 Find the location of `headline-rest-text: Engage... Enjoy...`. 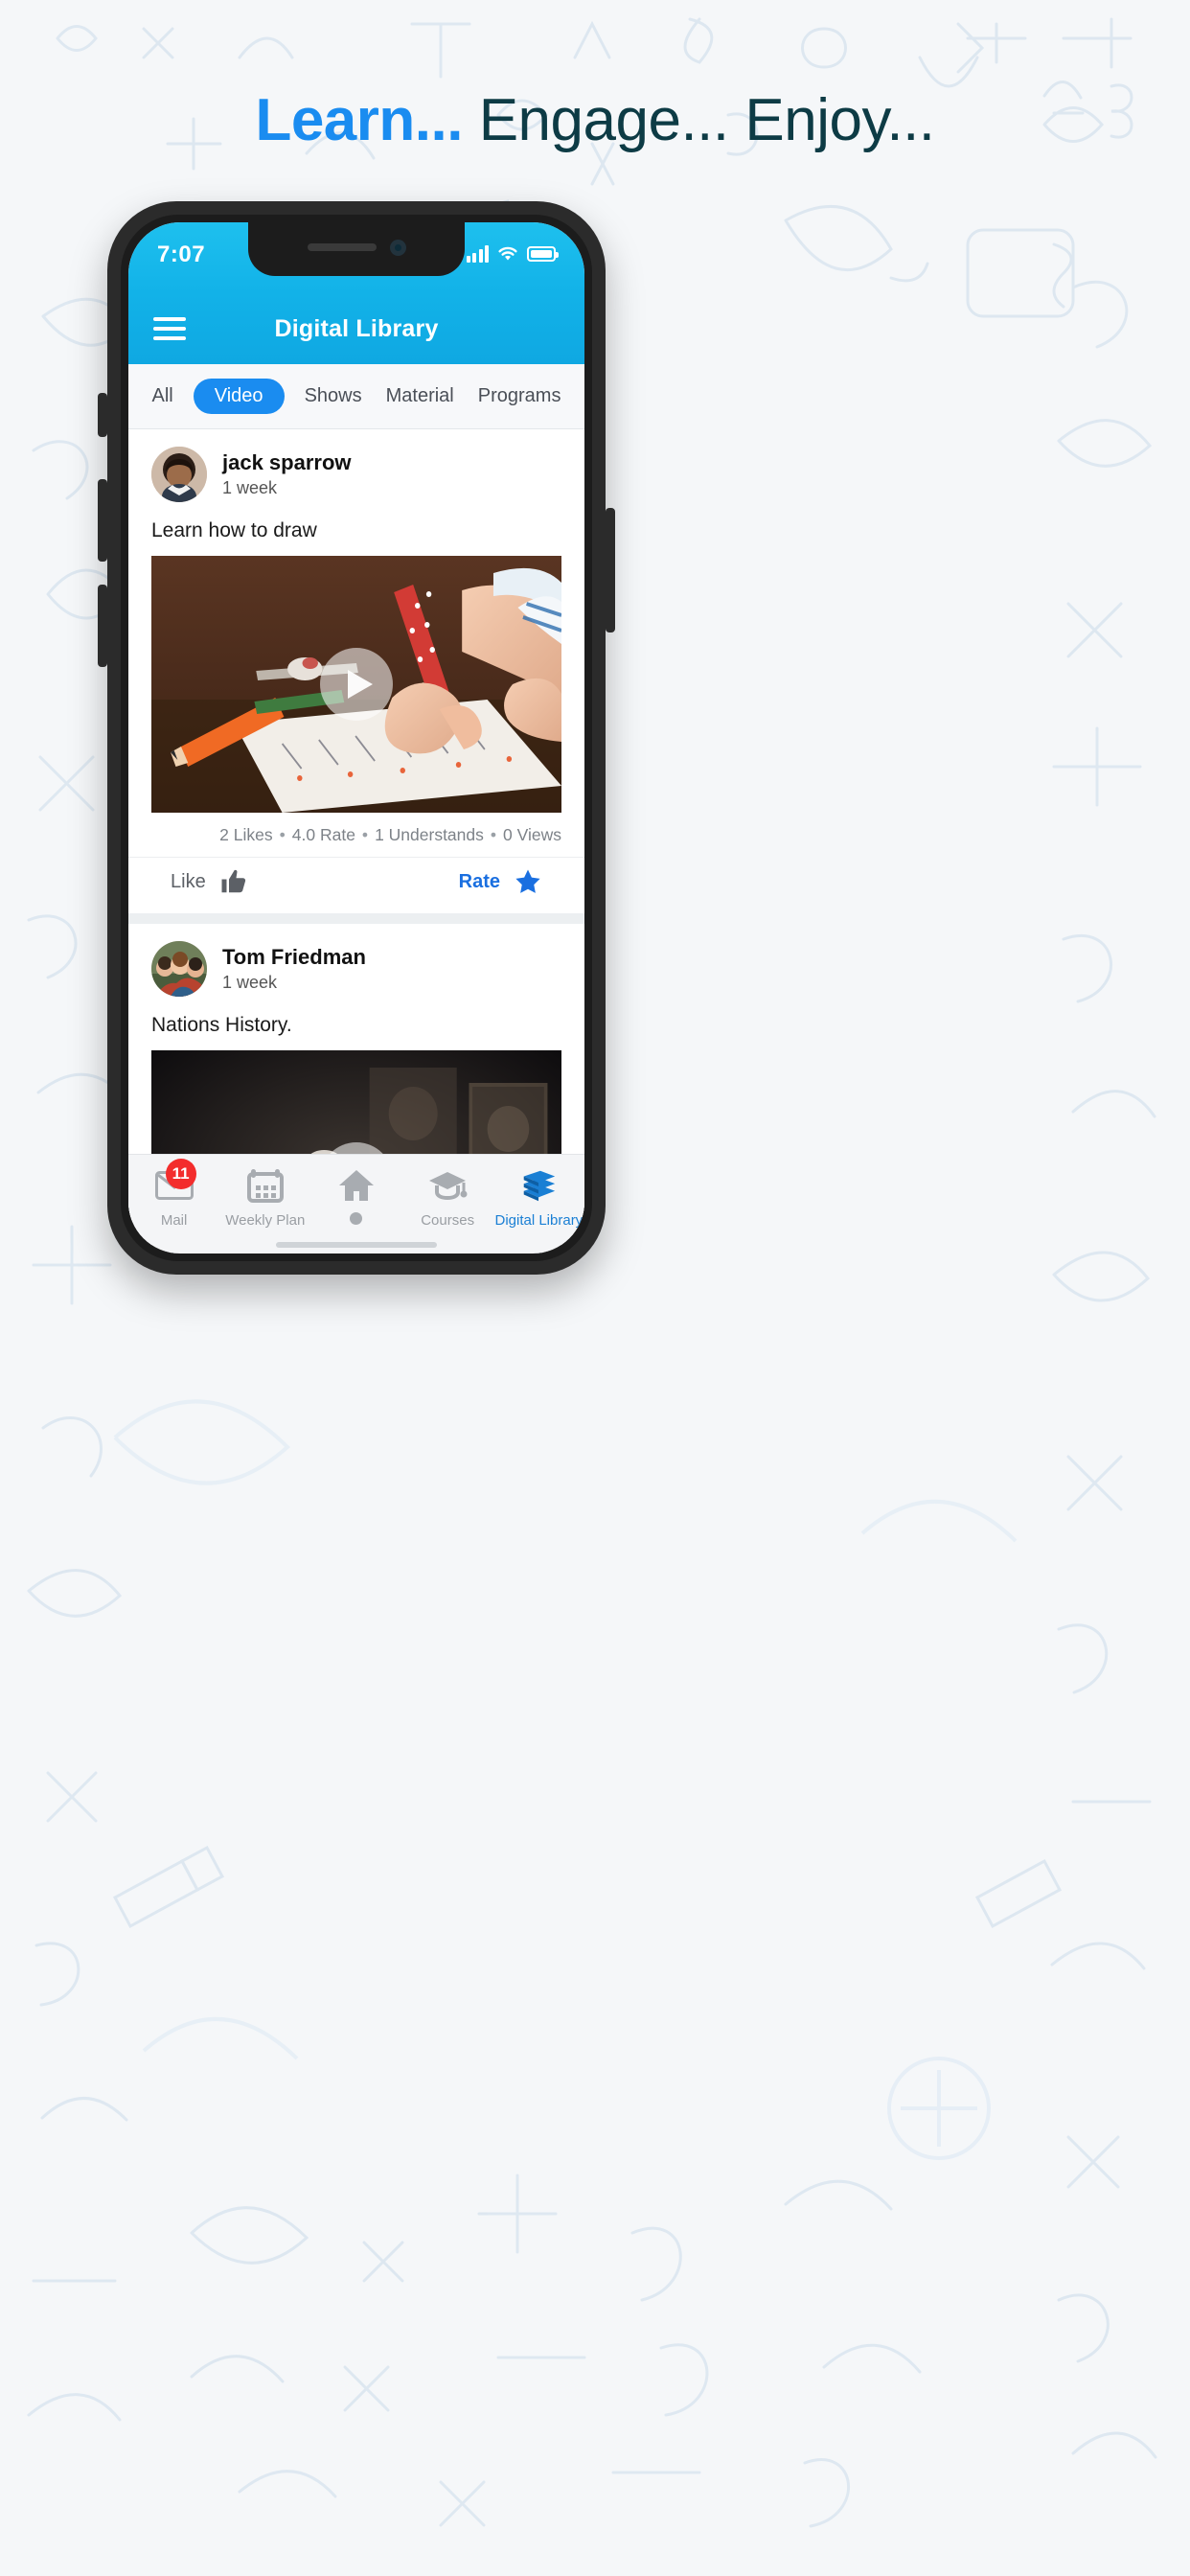

headline-rest-text: Engage... Enjoy... is located at coordinates (699, 120).